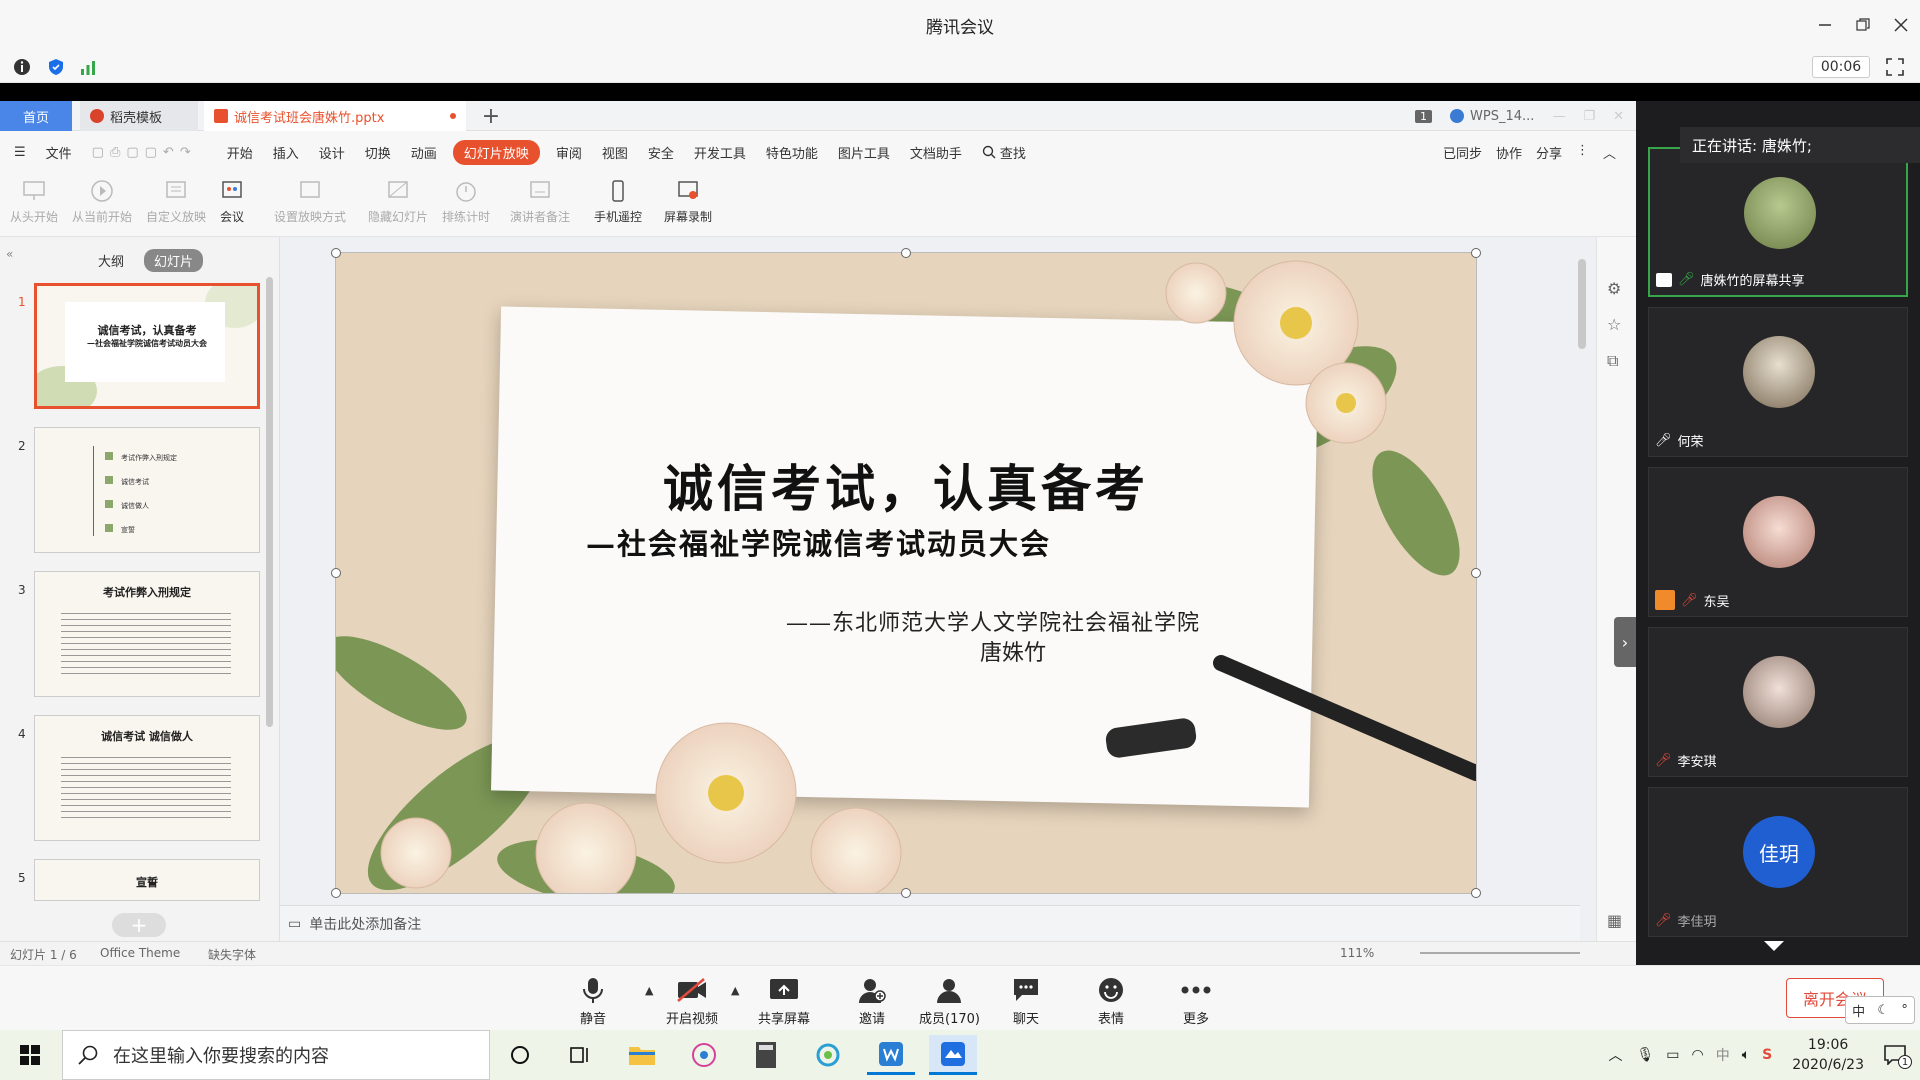 The image size is (1920, 1080). I want to click on thumbnail-slide-4: 诚信考试 诚信做人, so click(147, 778).